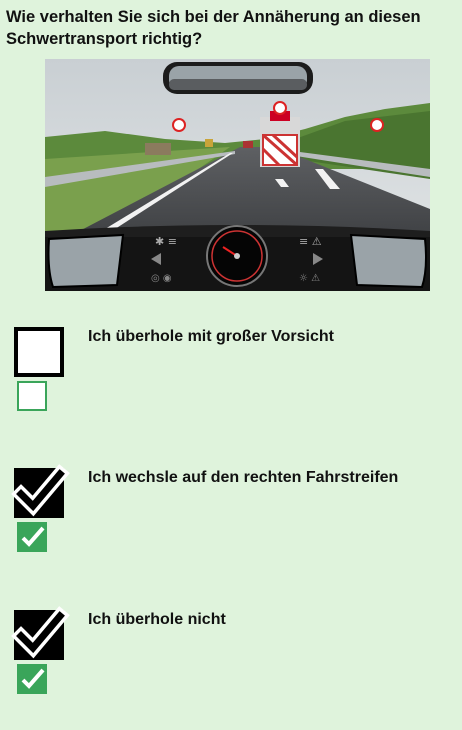 Image resolution: width=462 pixels, height=730 pixels. Describe the element at coordinates (243, 477) in the screenshot. I see `answer-label: Ich wechsle auf den rechten Fahrstreifen` at that location.